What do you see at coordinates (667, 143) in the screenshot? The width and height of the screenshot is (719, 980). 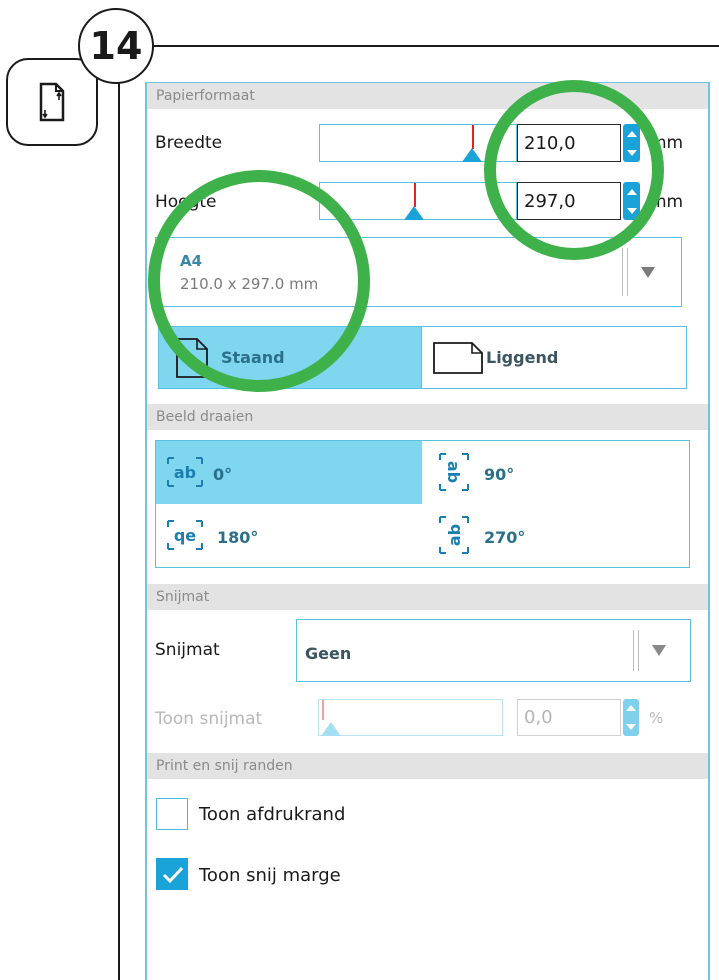 I see `width-unit: mm` at bounding box center [667, 143].